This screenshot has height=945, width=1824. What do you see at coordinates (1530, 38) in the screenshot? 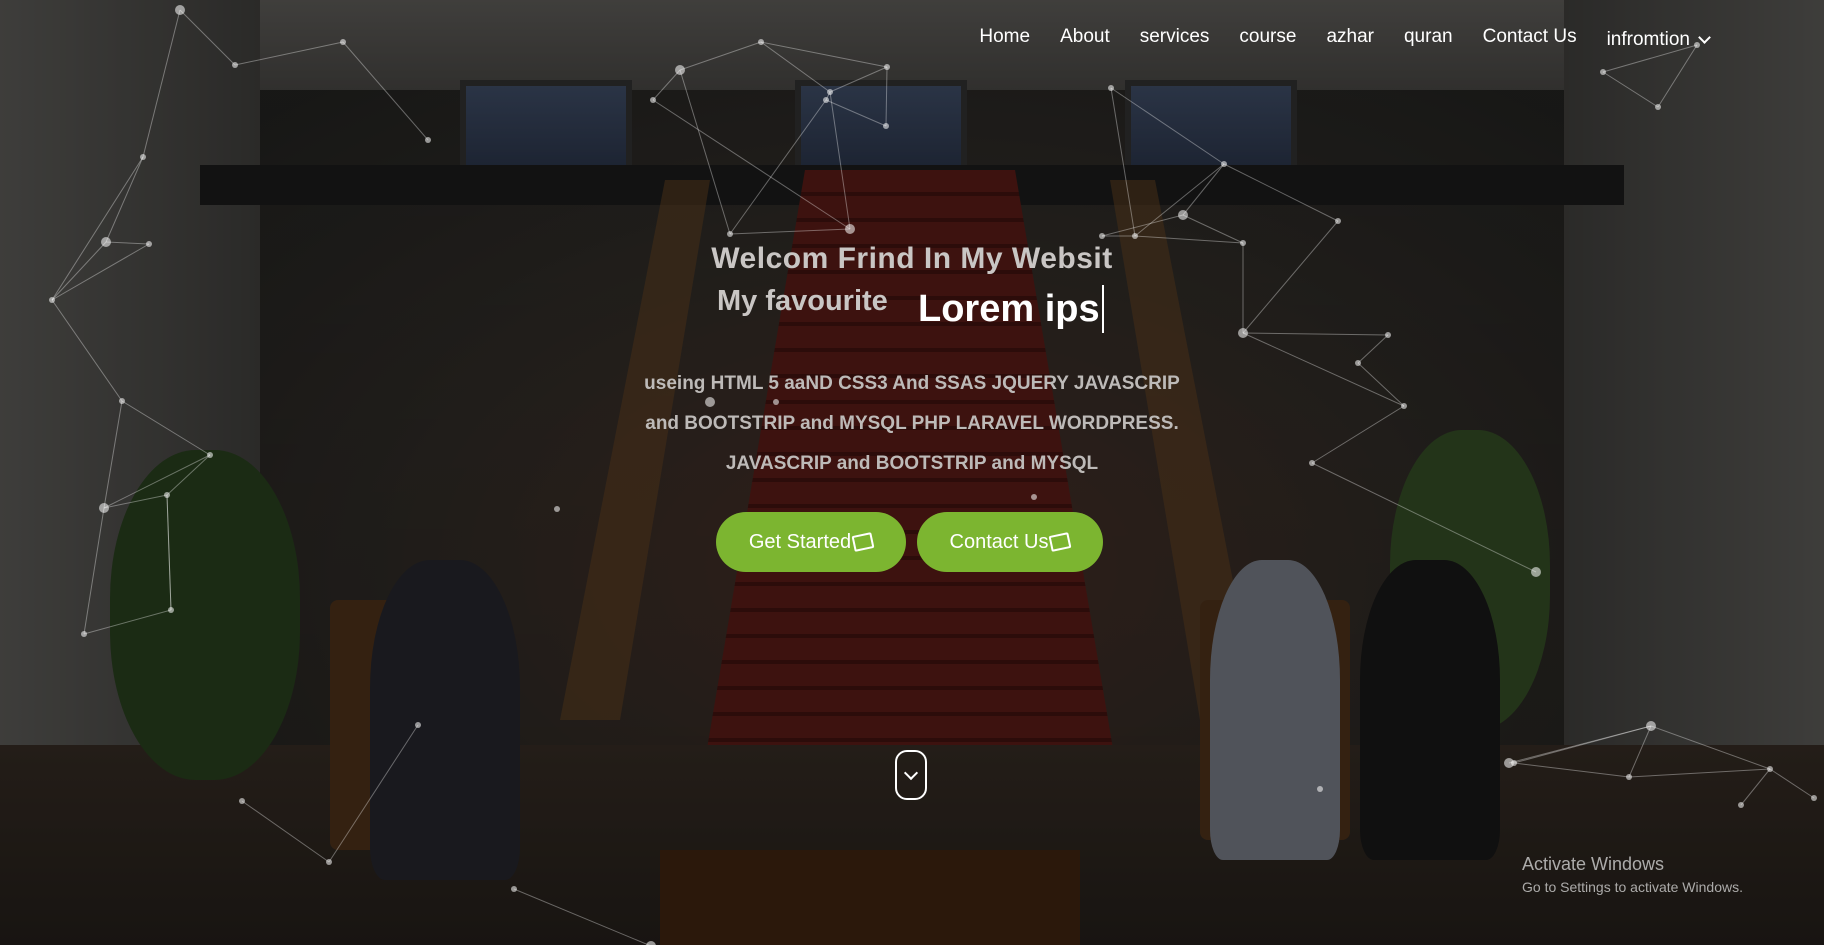
I see `nav-contact-us: Contact Us` at bounding box center [1530, 38].